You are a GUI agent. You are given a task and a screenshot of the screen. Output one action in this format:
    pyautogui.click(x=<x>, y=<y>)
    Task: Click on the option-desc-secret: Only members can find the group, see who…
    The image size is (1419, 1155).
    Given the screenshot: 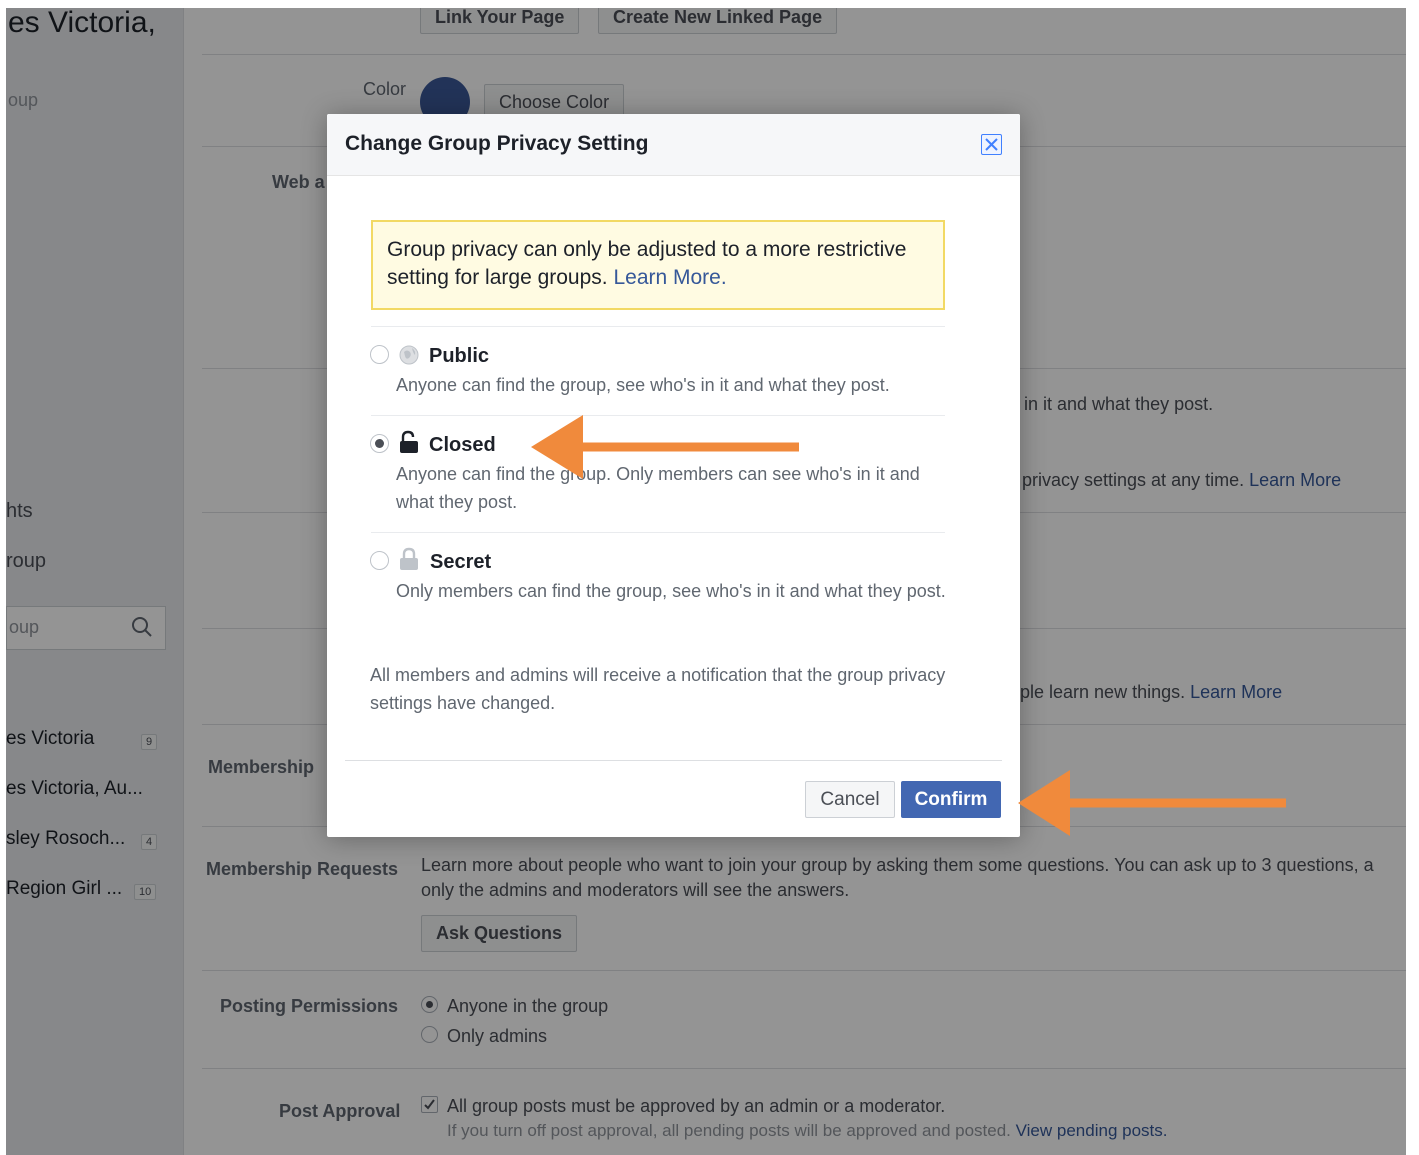 What is the action you would take?
    pyautogui.click(x=671, y=591)
    